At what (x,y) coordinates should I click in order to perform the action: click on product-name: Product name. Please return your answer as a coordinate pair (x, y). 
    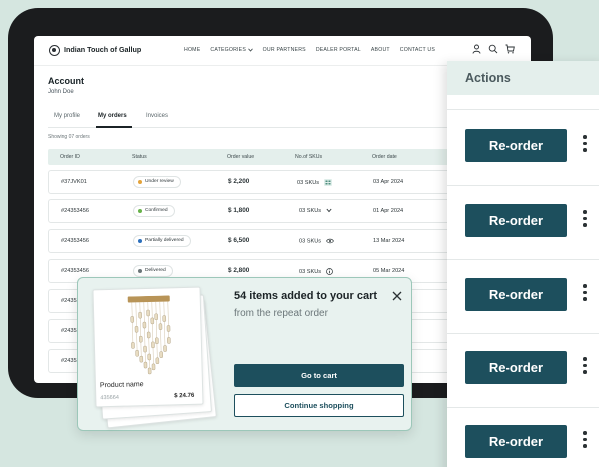
    Looking at the image, I should click on (121, 385).